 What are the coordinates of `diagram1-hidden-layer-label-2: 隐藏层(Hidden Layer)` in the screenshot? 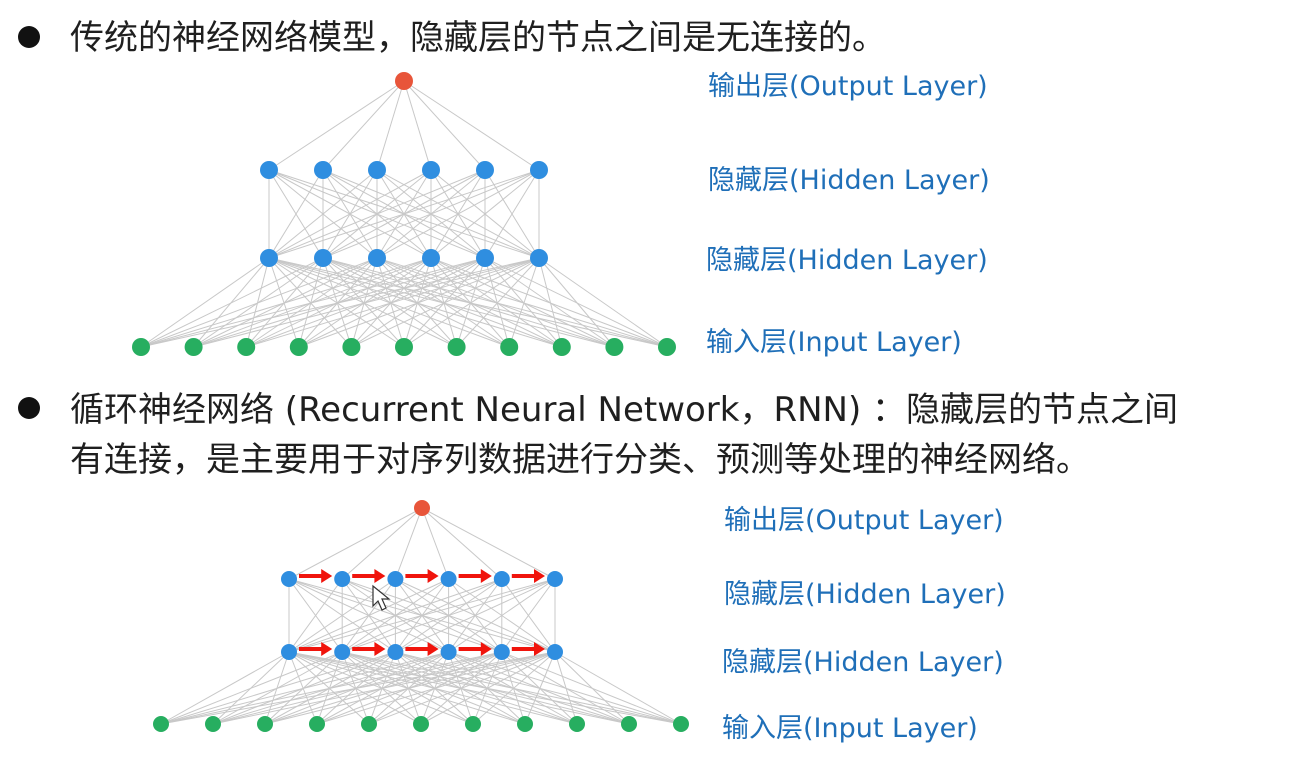 It's located at (847, 260).